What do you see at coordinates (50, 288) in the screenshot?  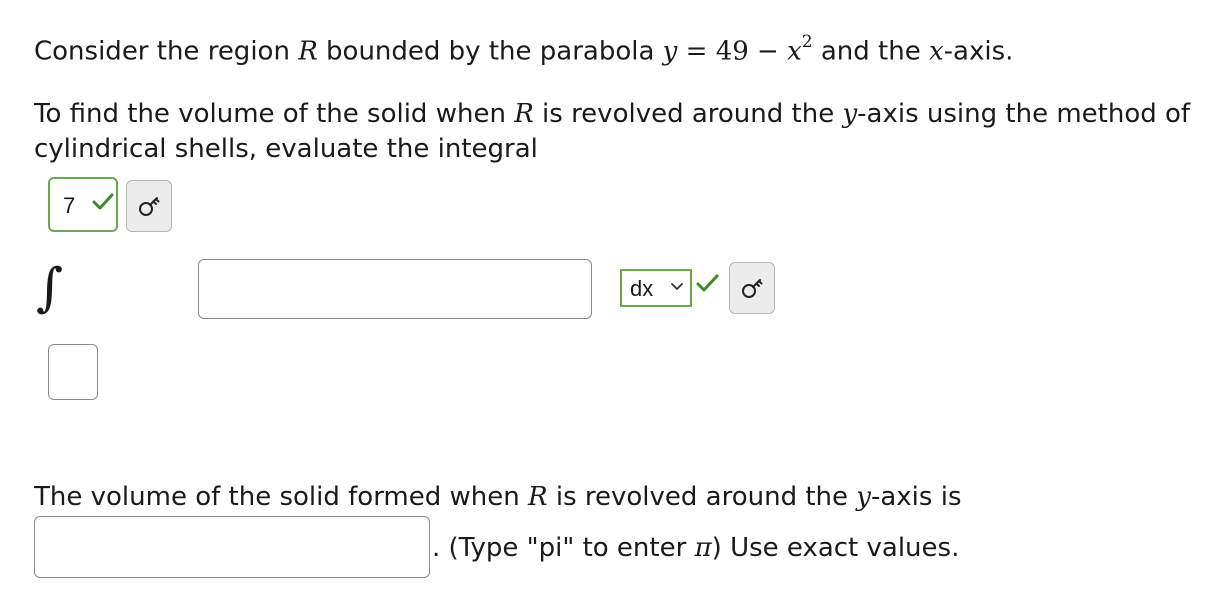 I see `integral-symbol: ∫` at bounding box center [50, 288].